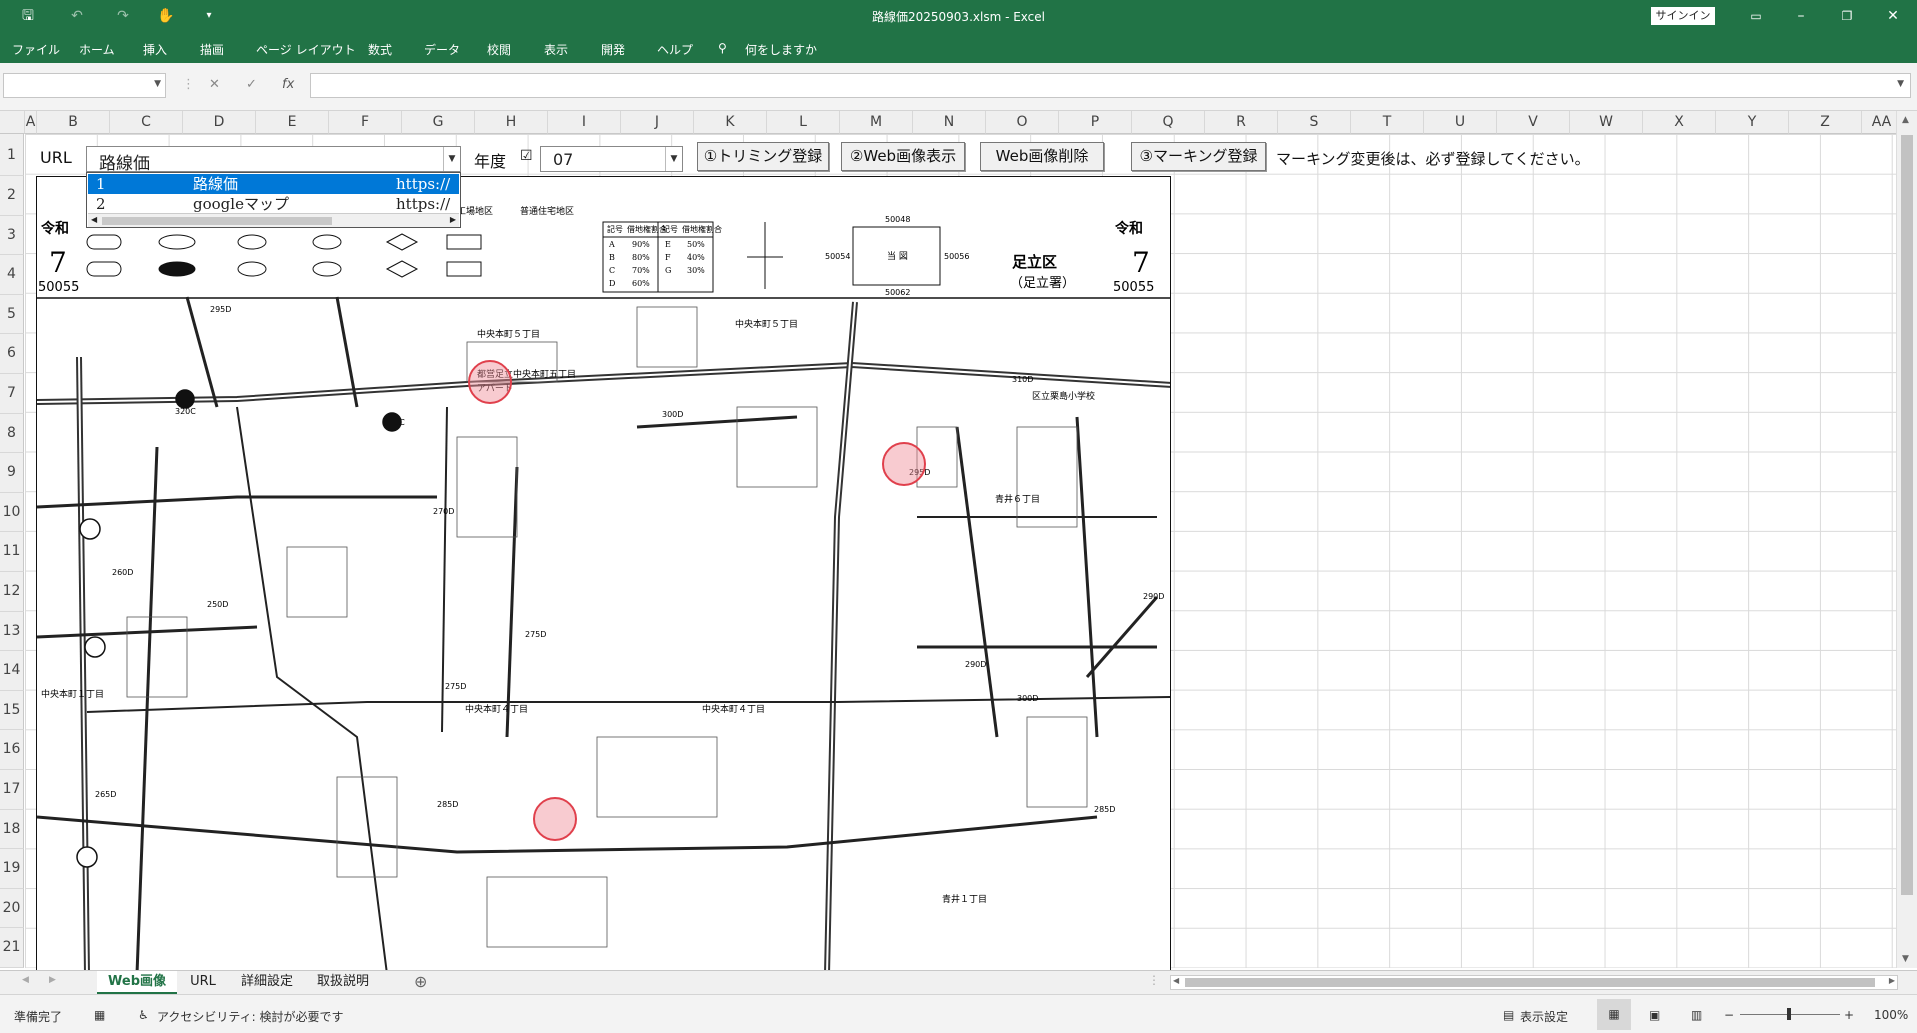  What do you see at coordinates (1849, 1015) in the screenshot?
I see `zoom-in-icon: +` at bounding box center [1849, 1015].